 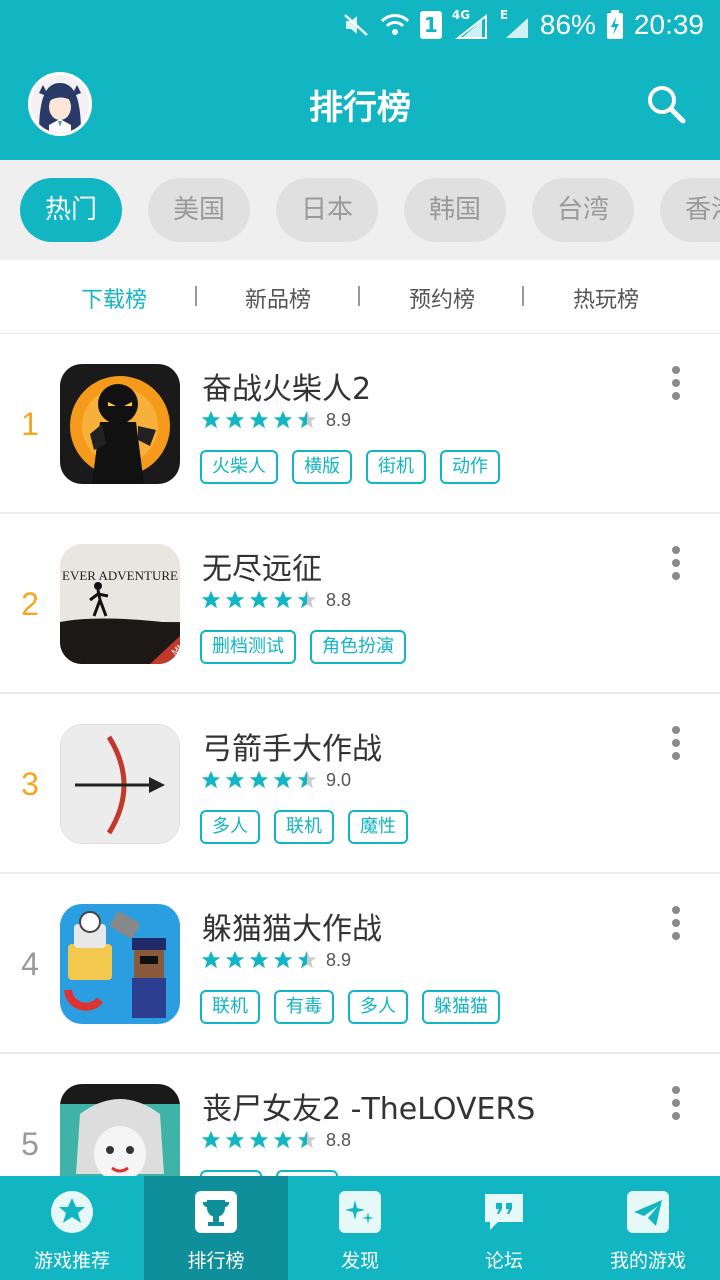 What do you see at coordinates (606, 298) in the screenshot?
I see `subtab-hot-play: 热玩榜` at bounding box center [606, 298].